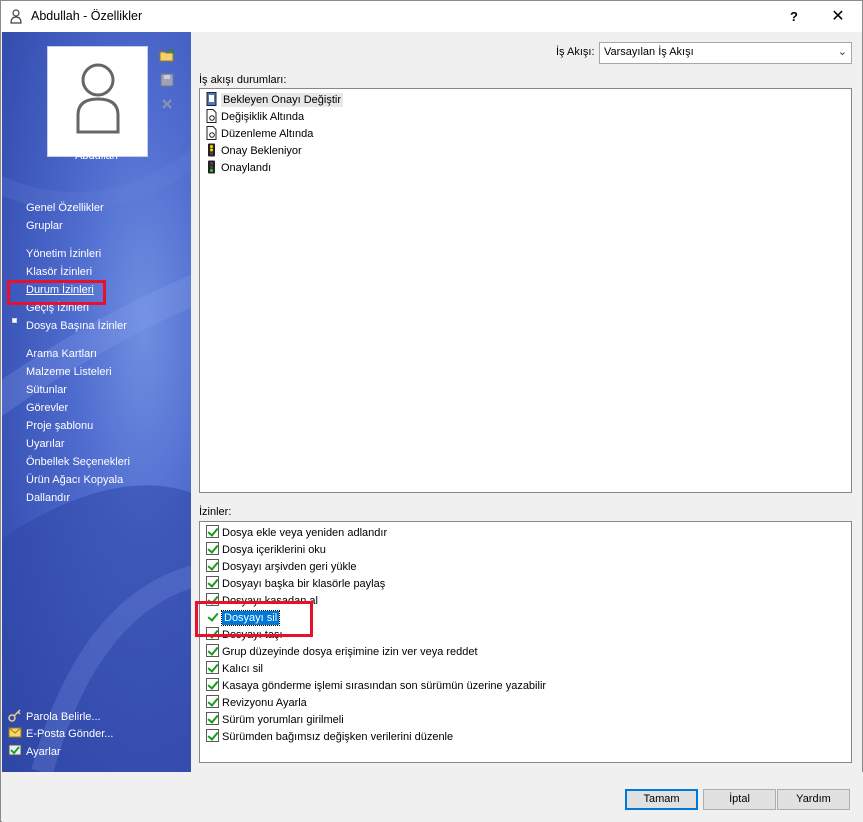 Image resolution: width=863 pixels, height=822 pixels. I want to click on workflow-state-label: Düzenleme Altında, so click(267, 134).